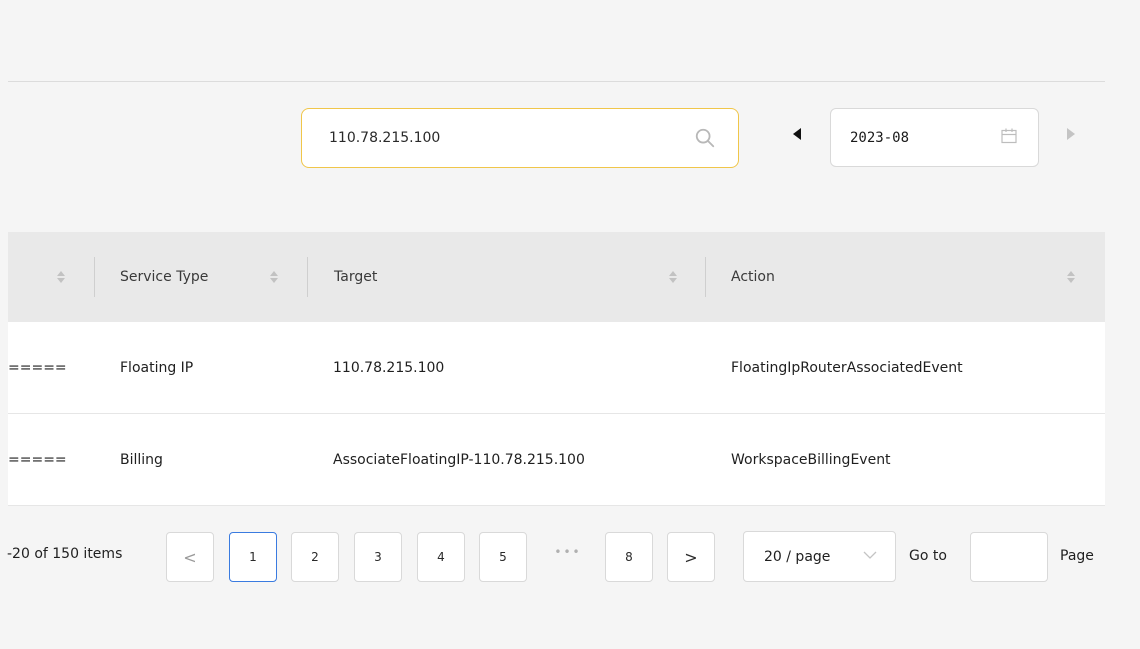 The image size is (1140, 649). I want to click on prev-month-button, so click(797, 134).